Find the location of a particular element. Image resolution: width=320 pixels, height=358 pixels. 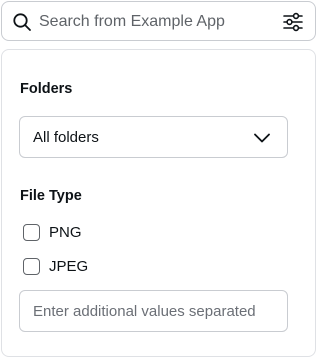

search-input is located at coordinates (154, 22).